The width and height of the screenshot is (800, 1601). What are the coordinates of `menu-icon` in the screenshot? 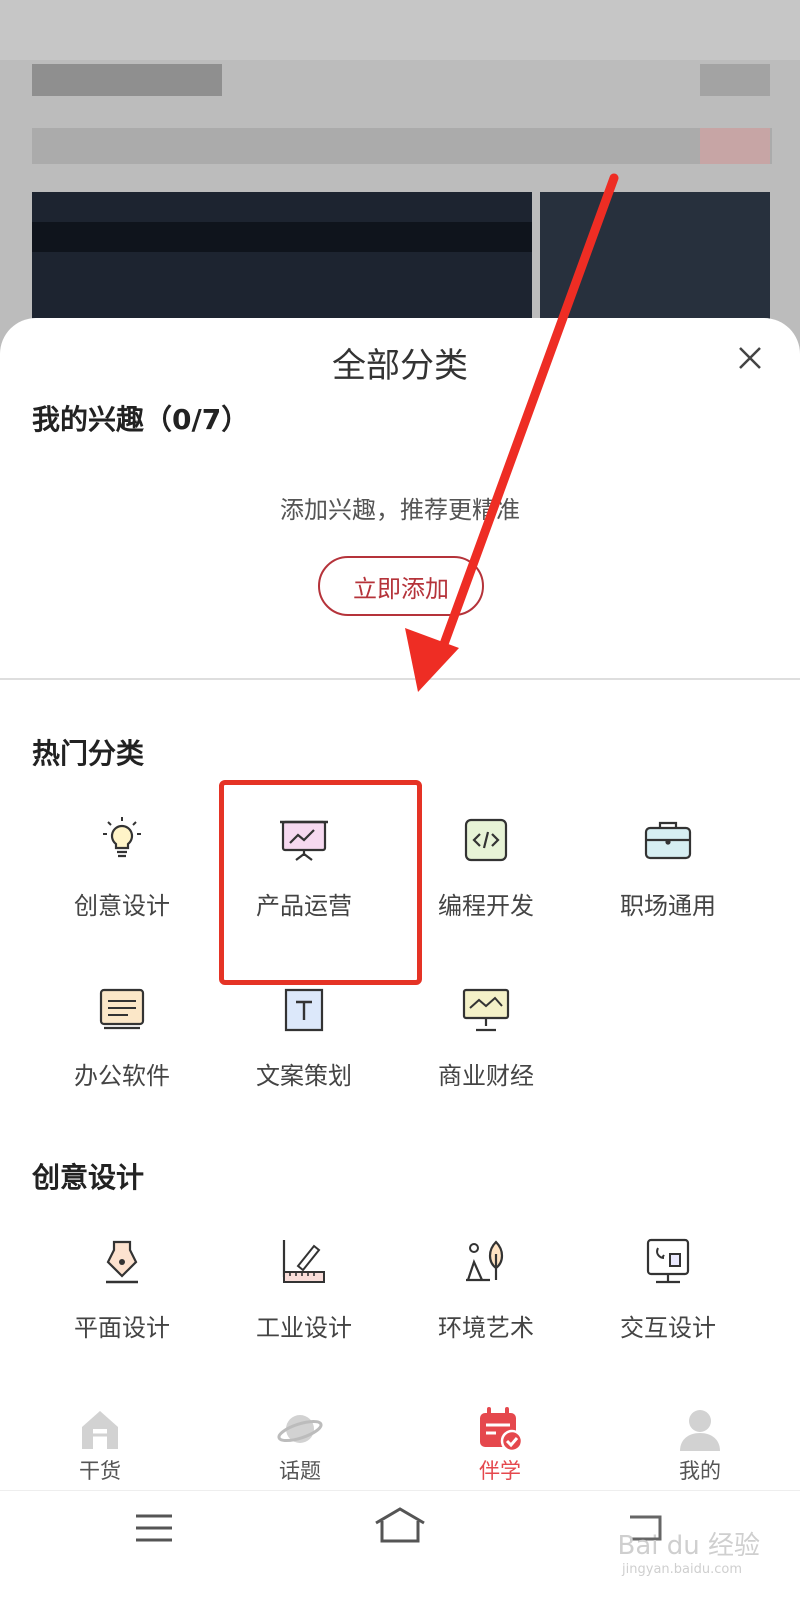 It's located at (154, 1528).